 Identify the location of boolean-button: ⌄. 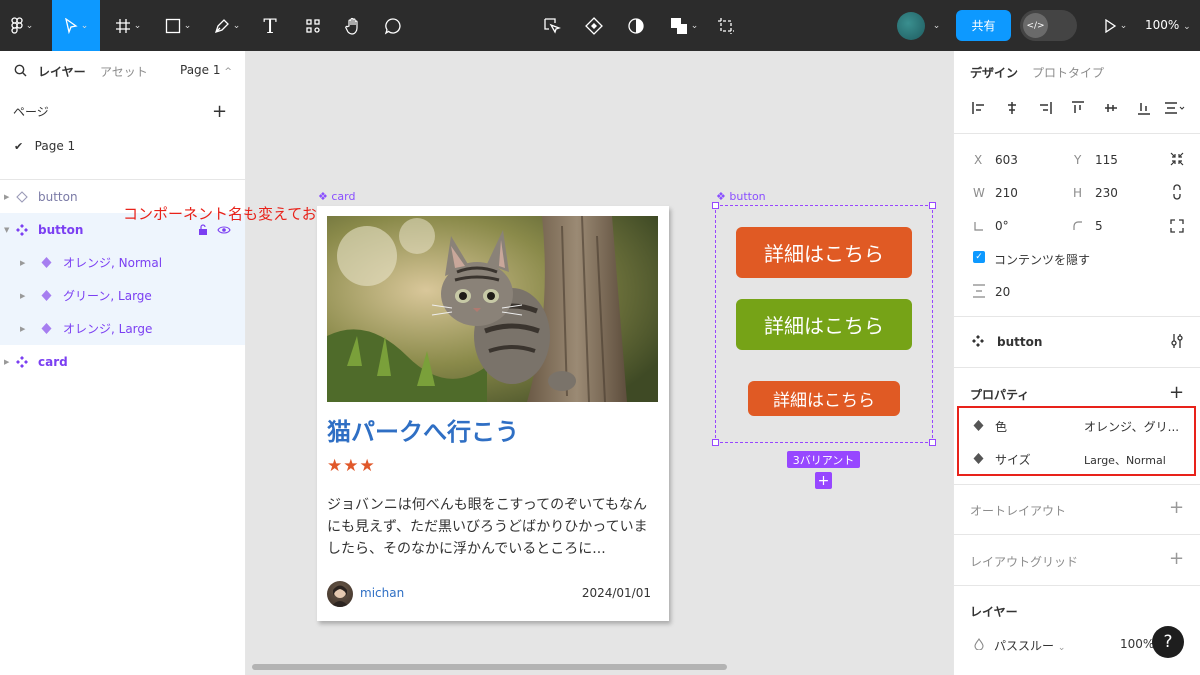
(684, 25).